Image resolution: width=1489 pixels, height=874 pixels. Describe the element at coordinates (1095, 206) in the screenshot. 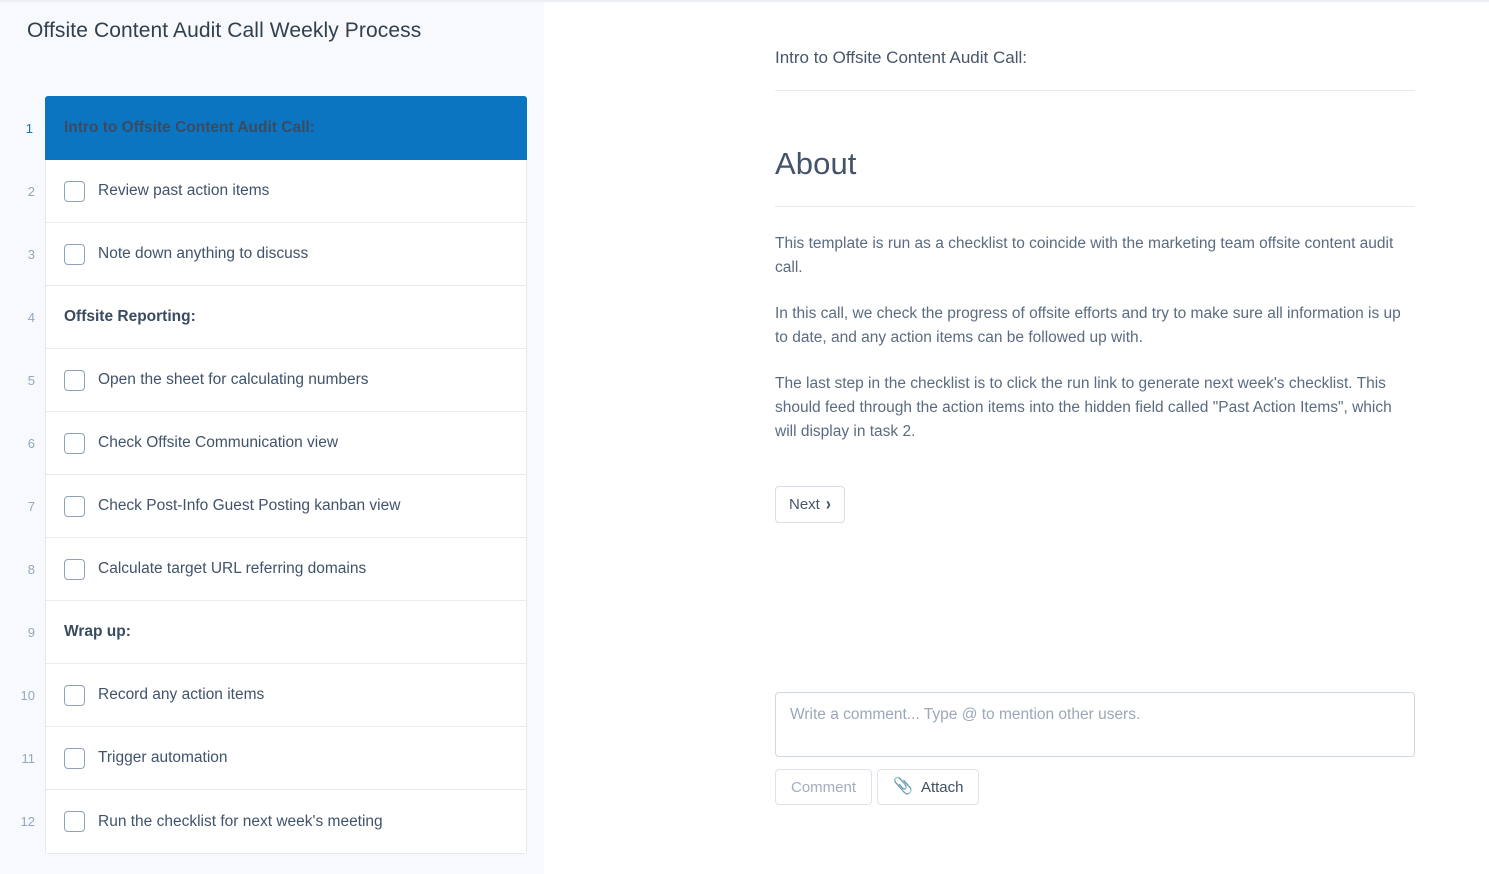

I see `about-divider` at that location.